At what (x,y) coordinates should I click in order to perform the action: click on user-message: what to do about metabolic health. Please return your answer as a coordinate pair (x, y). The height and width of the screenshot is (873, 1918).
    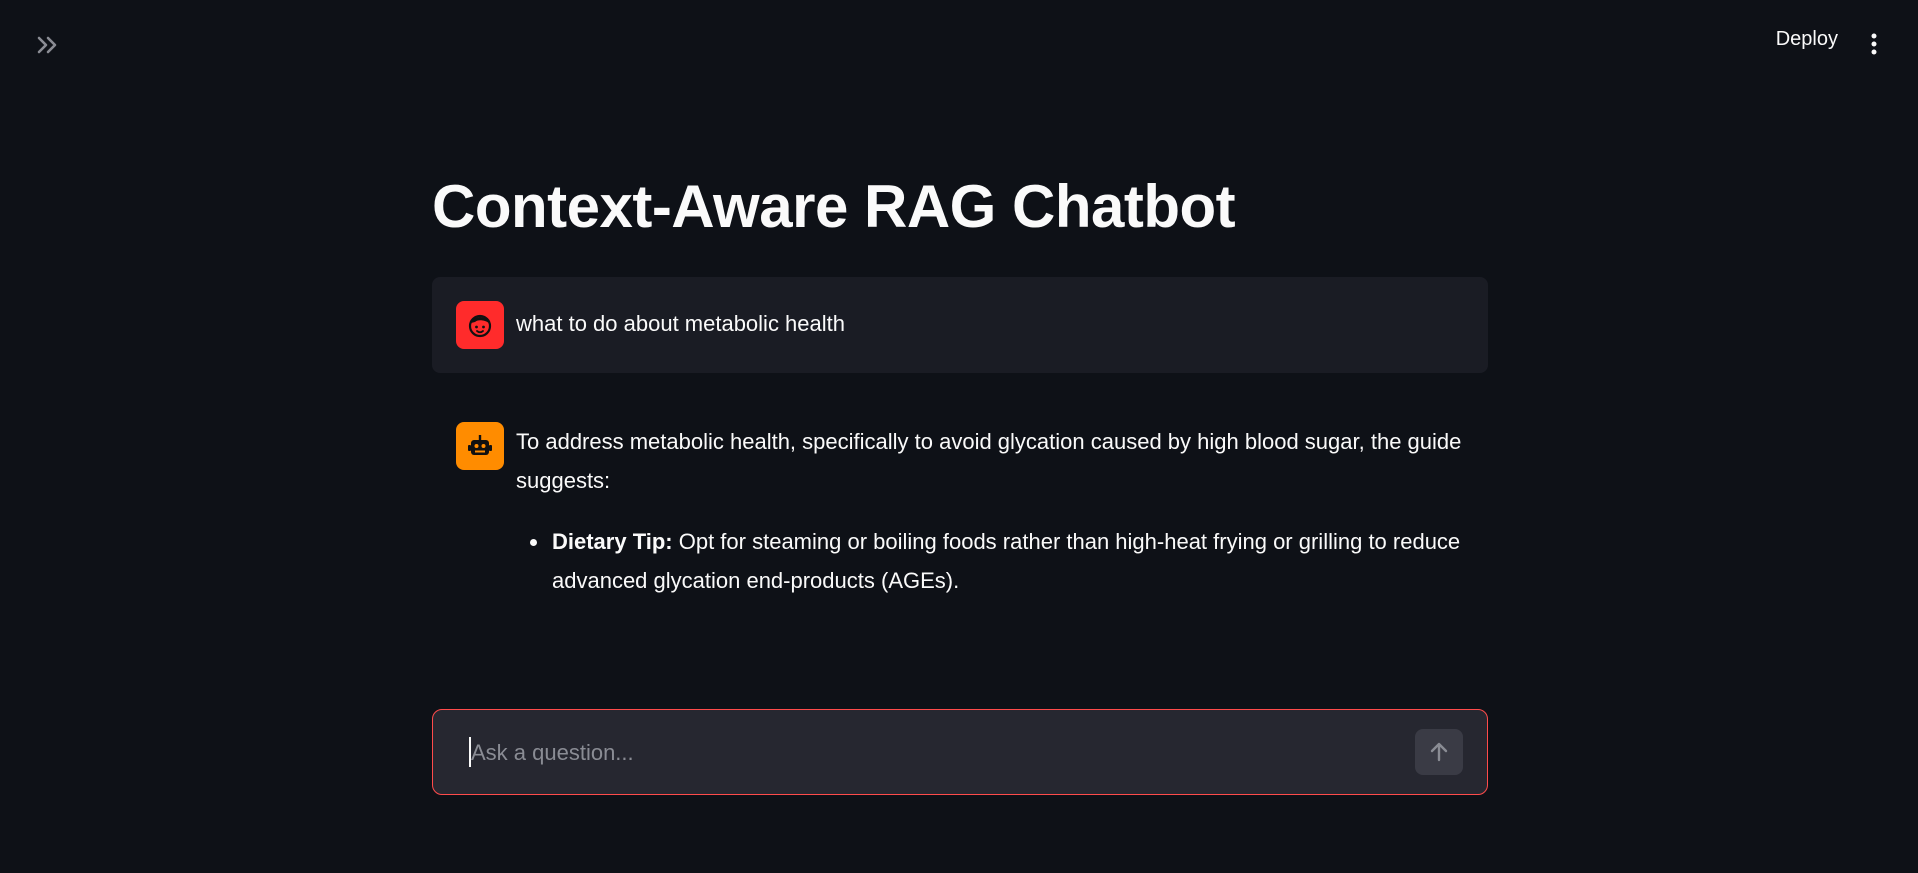
    Looking at the image, I should click on (960, 325).